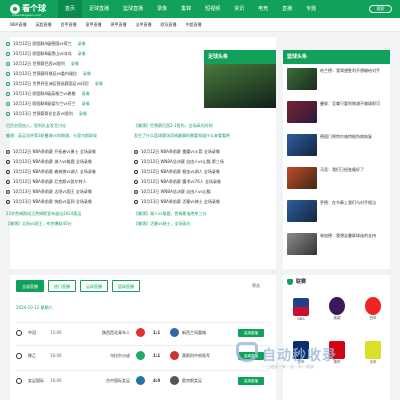 The height and width of the screenshot is (400, 400). Describe the element at coordinates (380, 9) in the screenshot. I see `search-button: 搜索` at that location.